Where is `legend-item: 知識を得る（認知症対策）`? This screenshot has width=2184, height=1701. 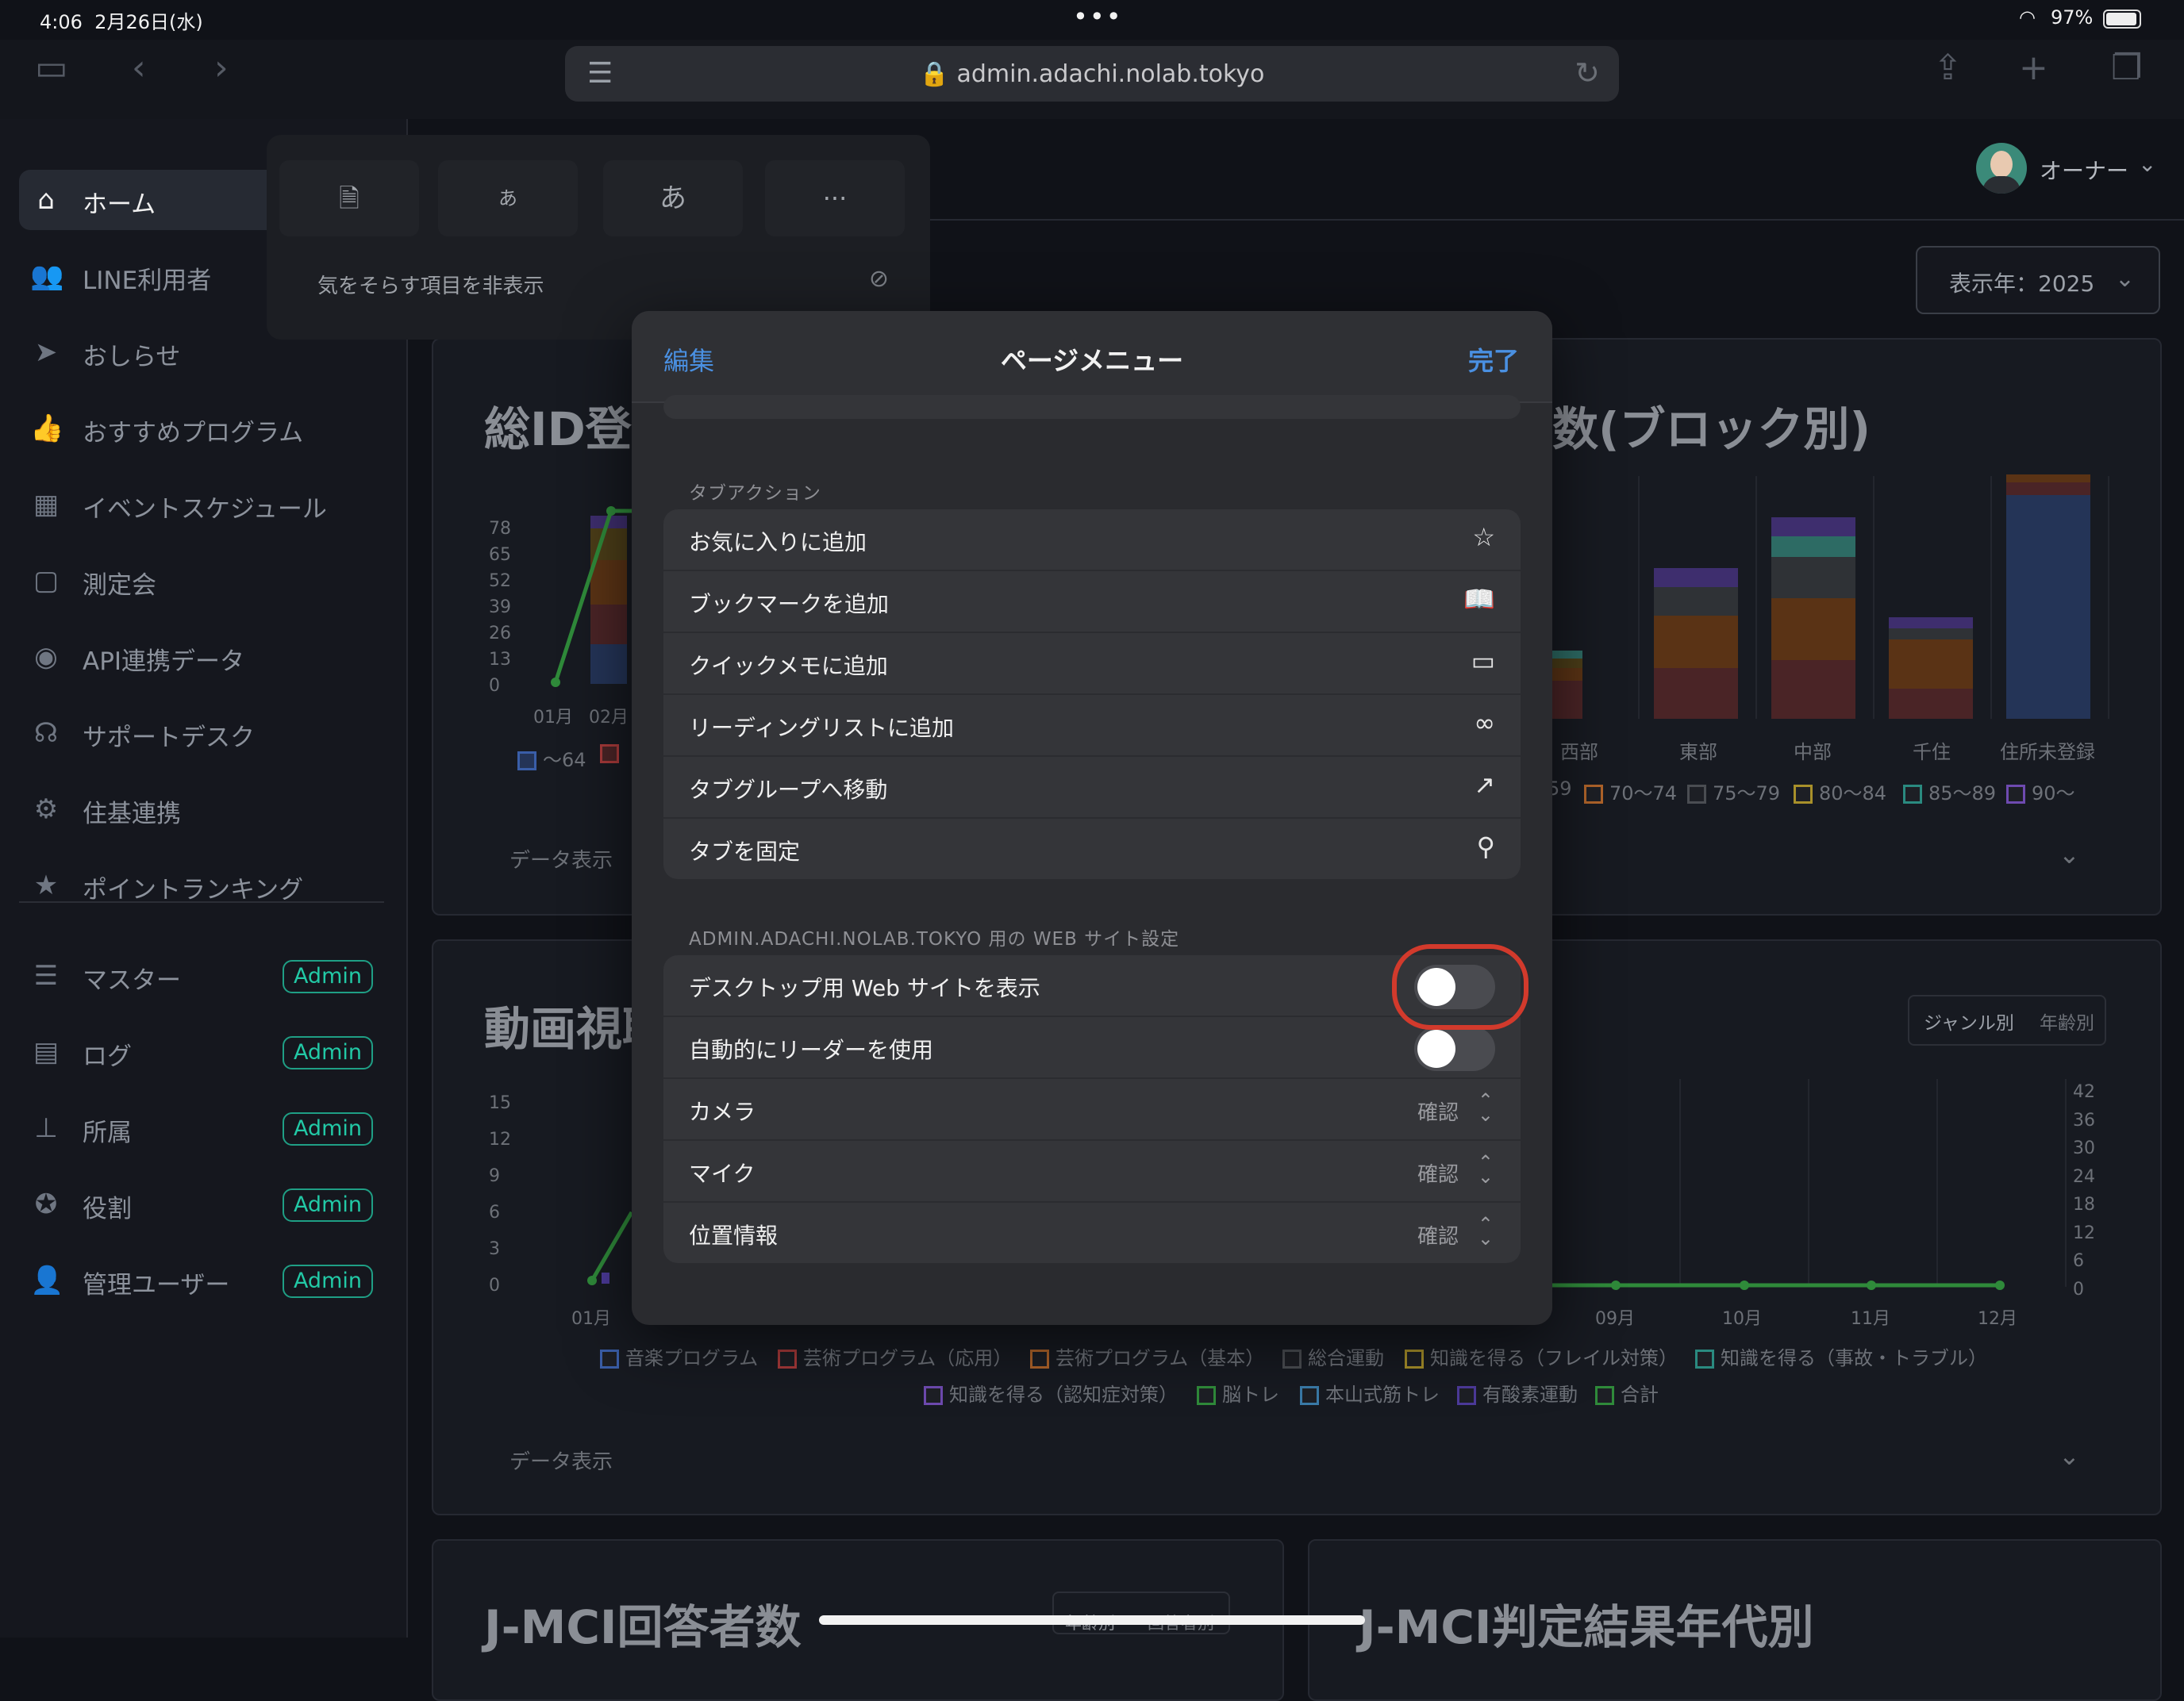
legend-item: 知識を得る（認知症対策） is located at coordinates (1051, 1393).